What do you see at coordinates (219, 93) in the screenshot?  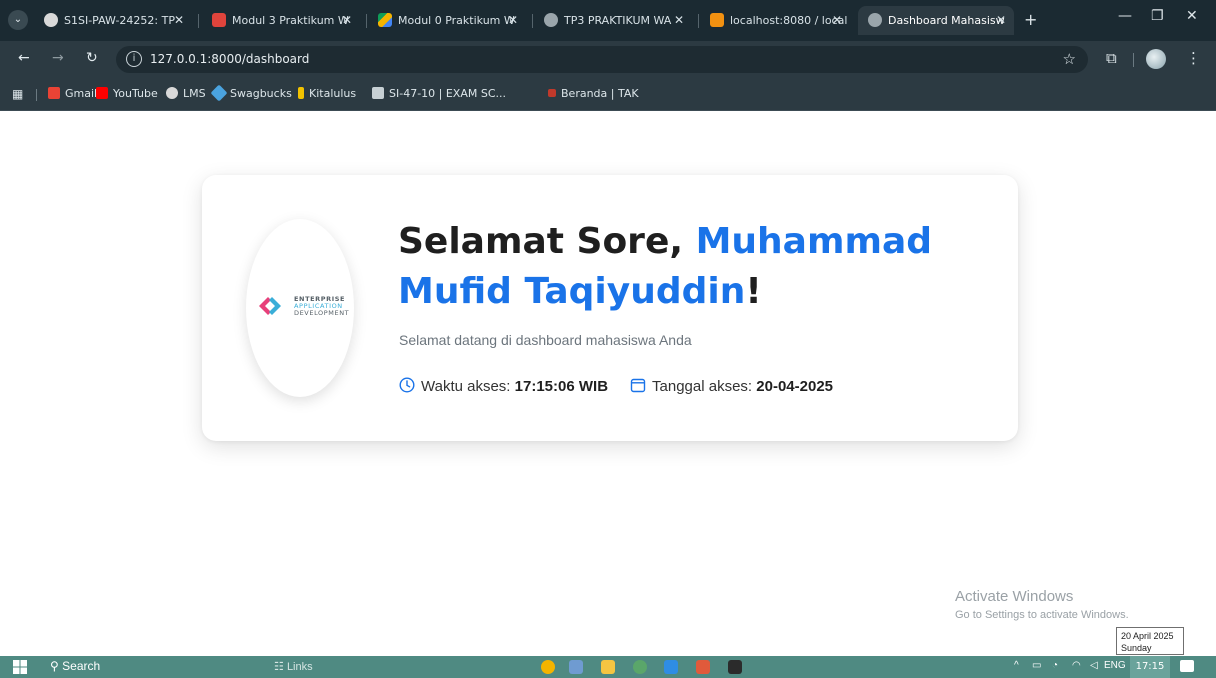 I see `swagbucks-icon` at bounding box center [219, 93].